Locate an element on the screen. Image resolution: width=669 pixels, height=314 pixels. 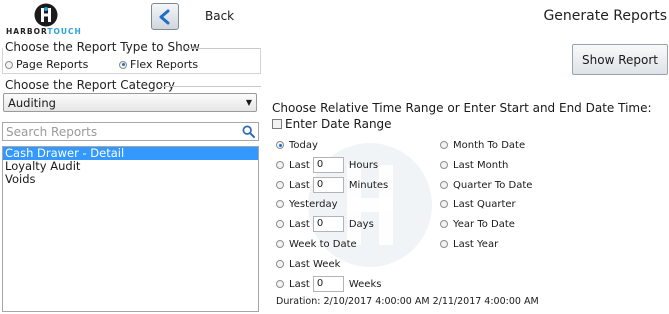
last-hours-input: 0 is located at coordinates (328, 165).